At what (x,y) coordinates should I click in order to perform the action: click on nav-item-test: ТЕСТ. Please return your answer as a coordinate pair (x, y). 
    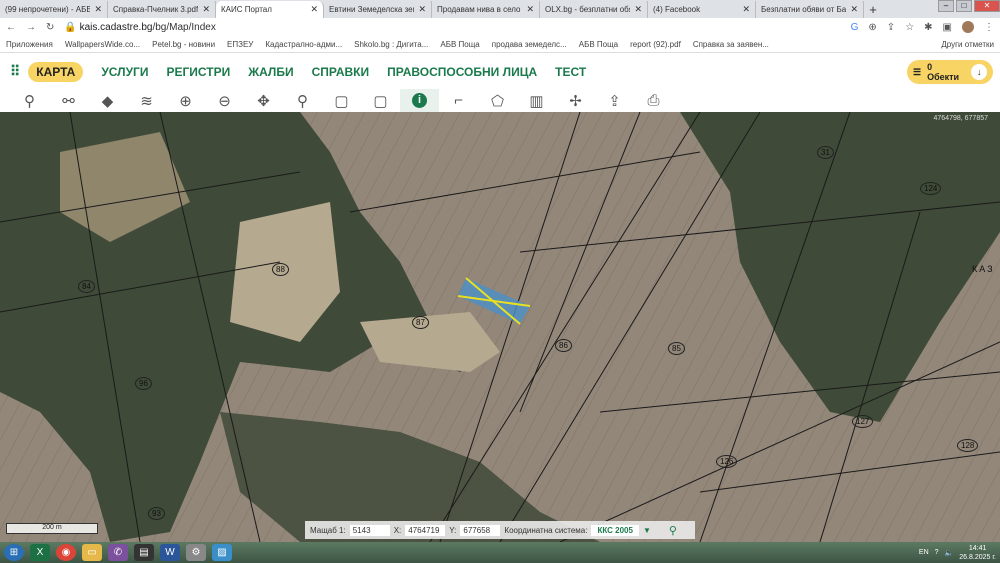
    Looking at the image, I should click on (570, 72).